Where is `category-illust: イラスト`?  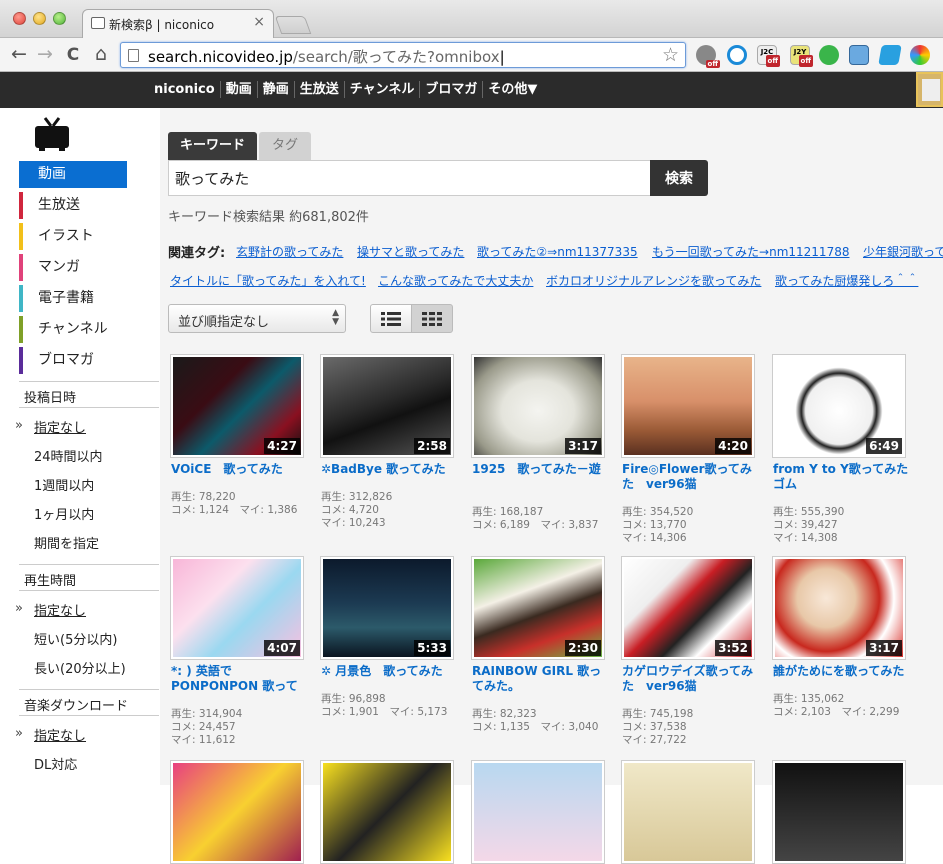 category-illust: イラスト is located at coordinates (73, 236).